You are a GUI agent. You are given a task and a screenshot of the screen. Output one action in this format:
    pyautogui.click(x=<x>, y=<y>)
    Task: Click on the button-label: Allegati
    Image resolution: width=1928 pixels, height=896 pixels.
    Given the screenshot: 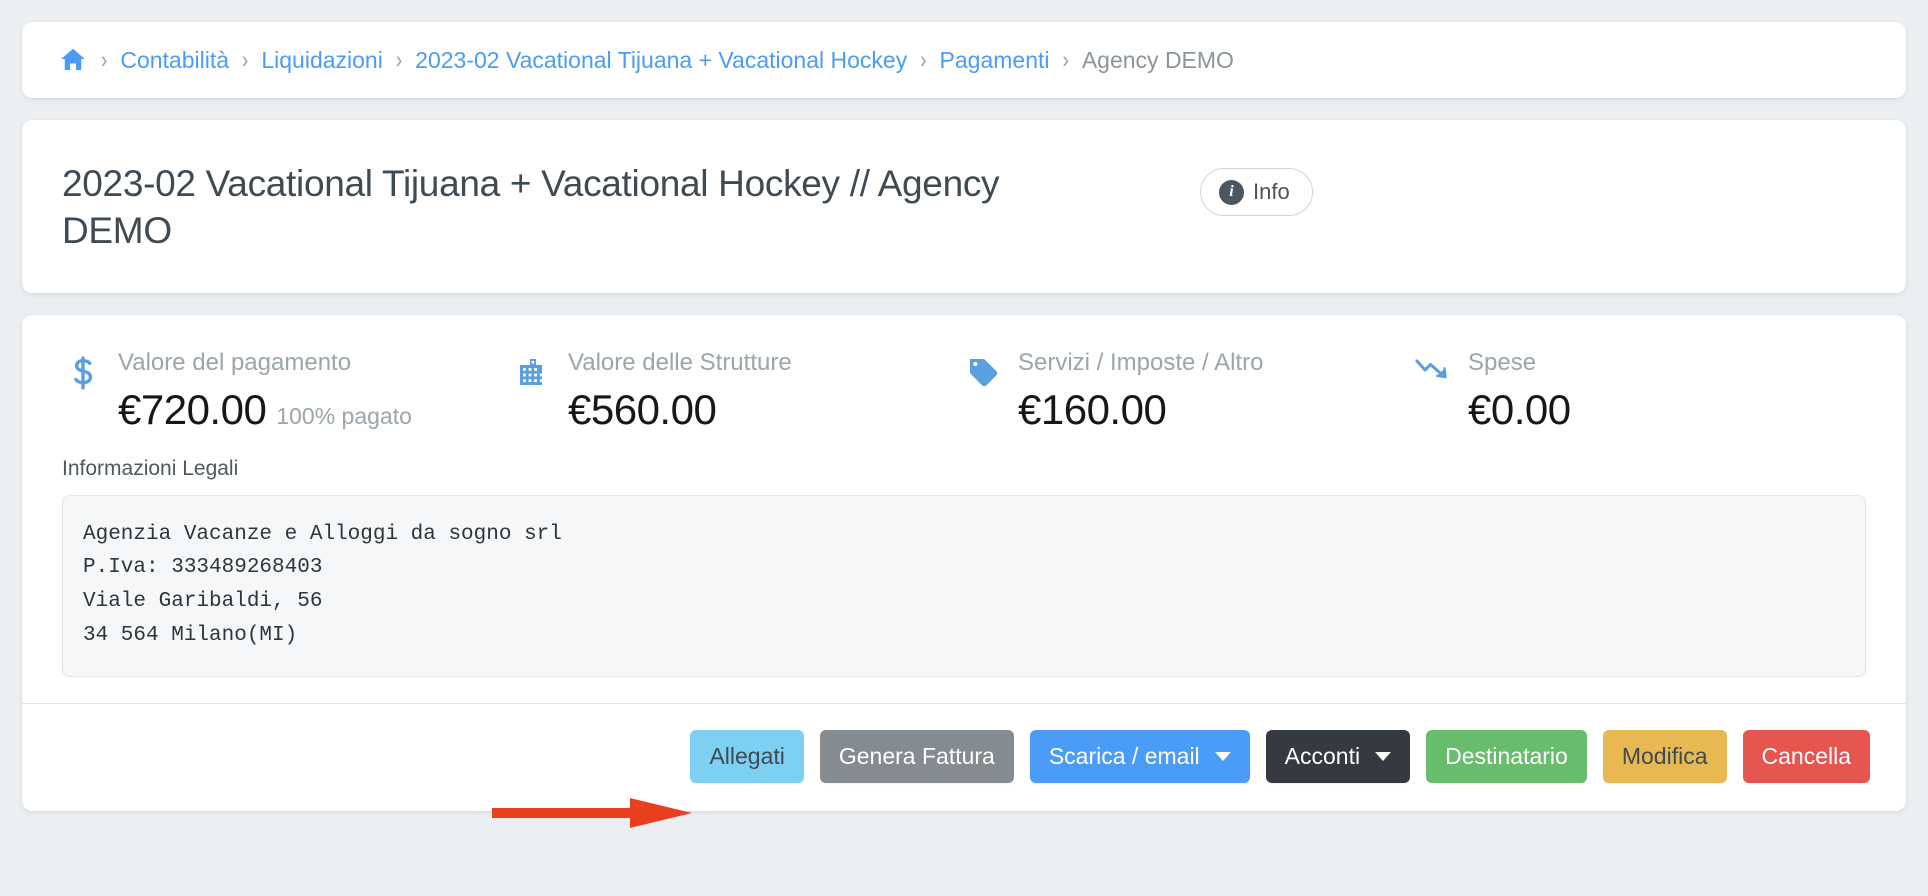 What is the action you would take?
    pyautogui.click(x=747, y=756)
    